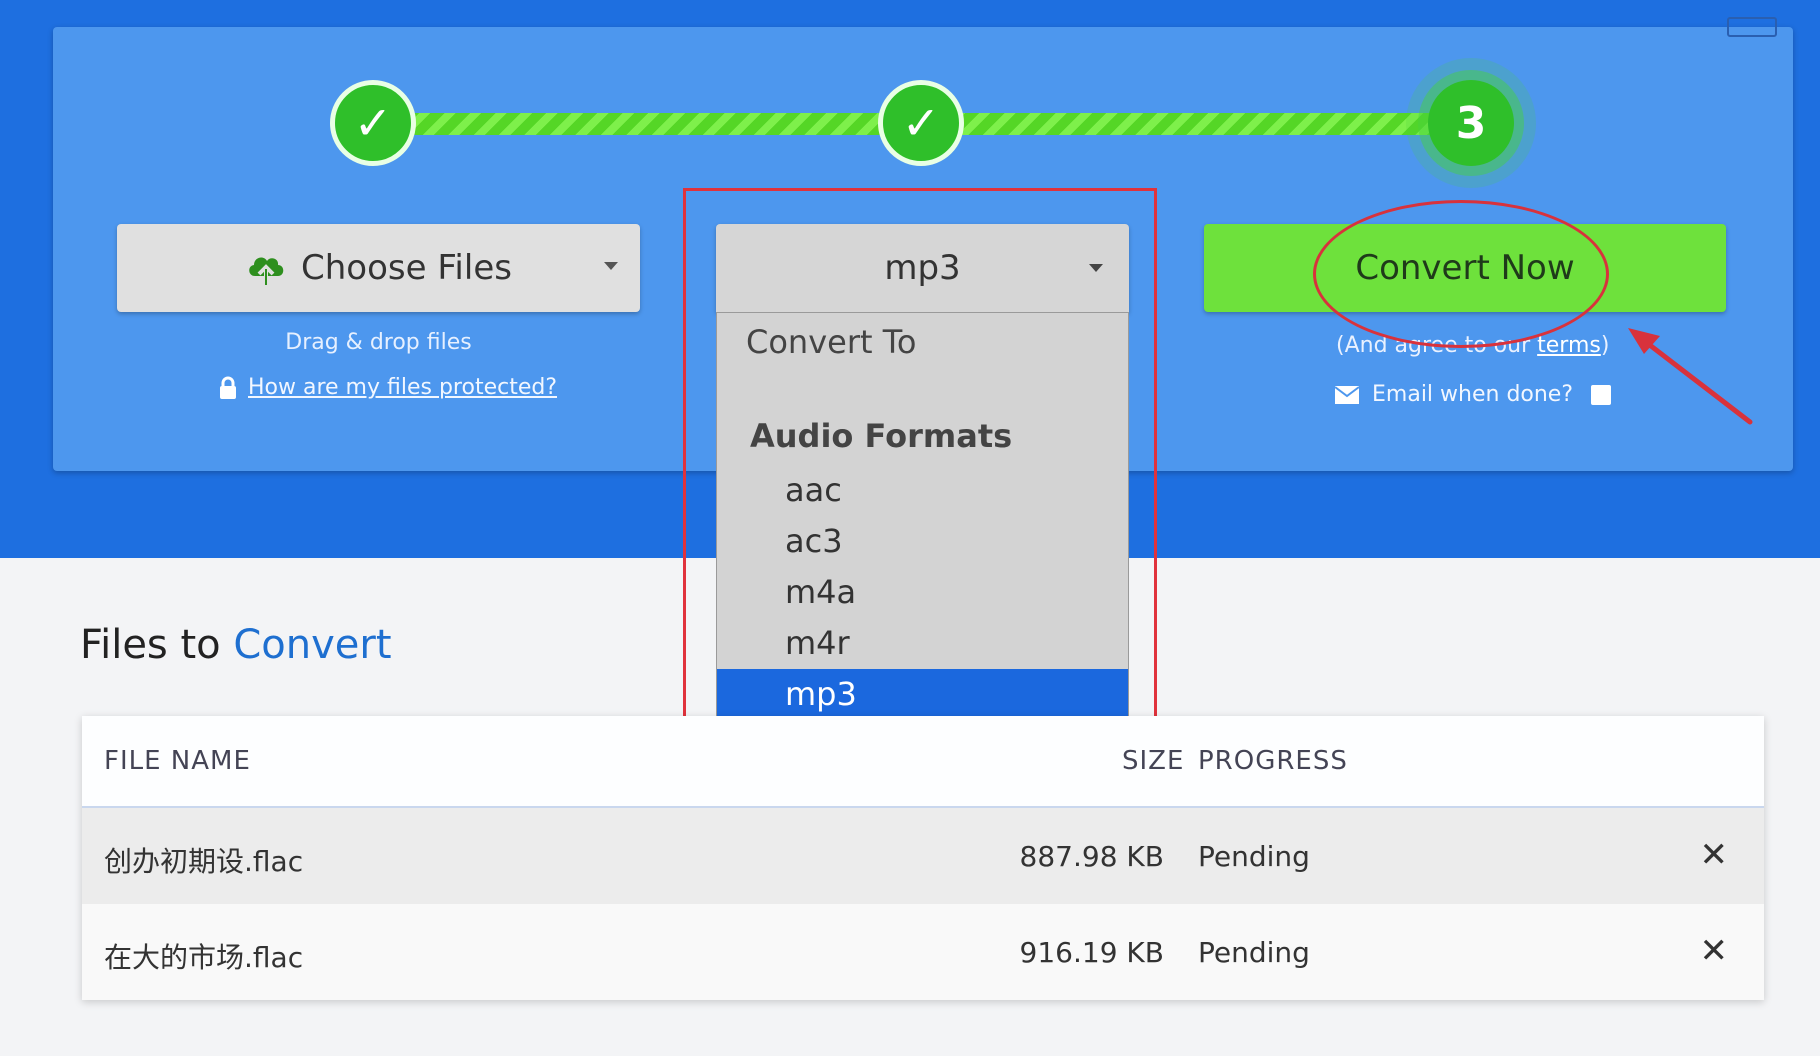  I want to click on email-label: Email when done?, so click(1473, 394).